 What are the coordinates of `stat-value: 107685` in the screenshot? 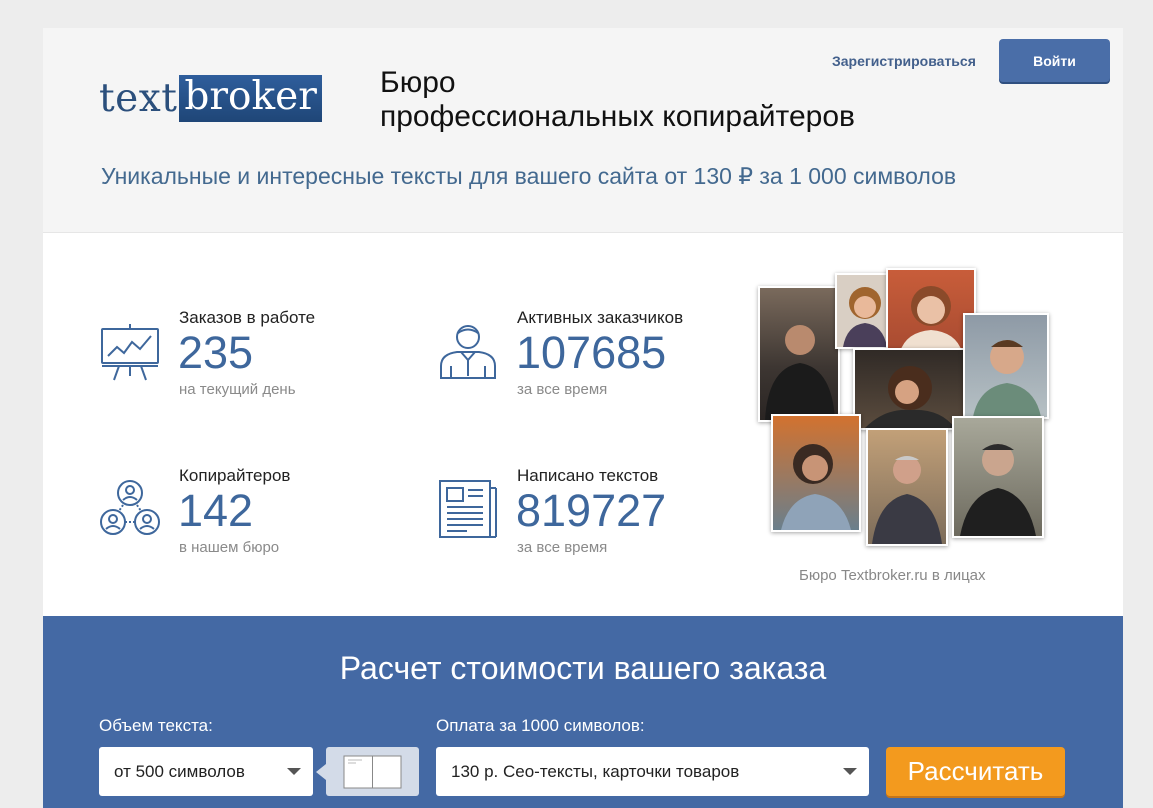 It's located at (591, 352).